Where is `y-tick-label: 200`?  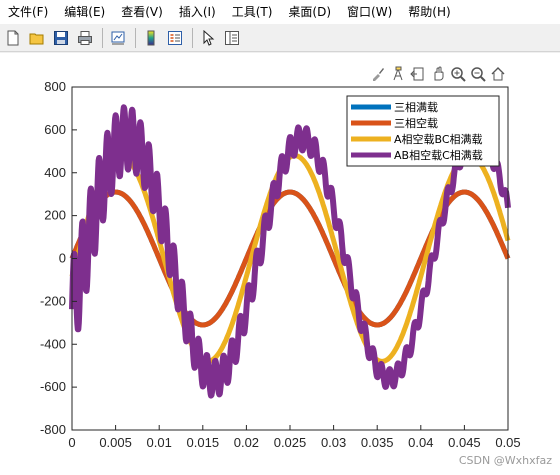
y-tick-label: 200 is located at coordinates (55, 215).